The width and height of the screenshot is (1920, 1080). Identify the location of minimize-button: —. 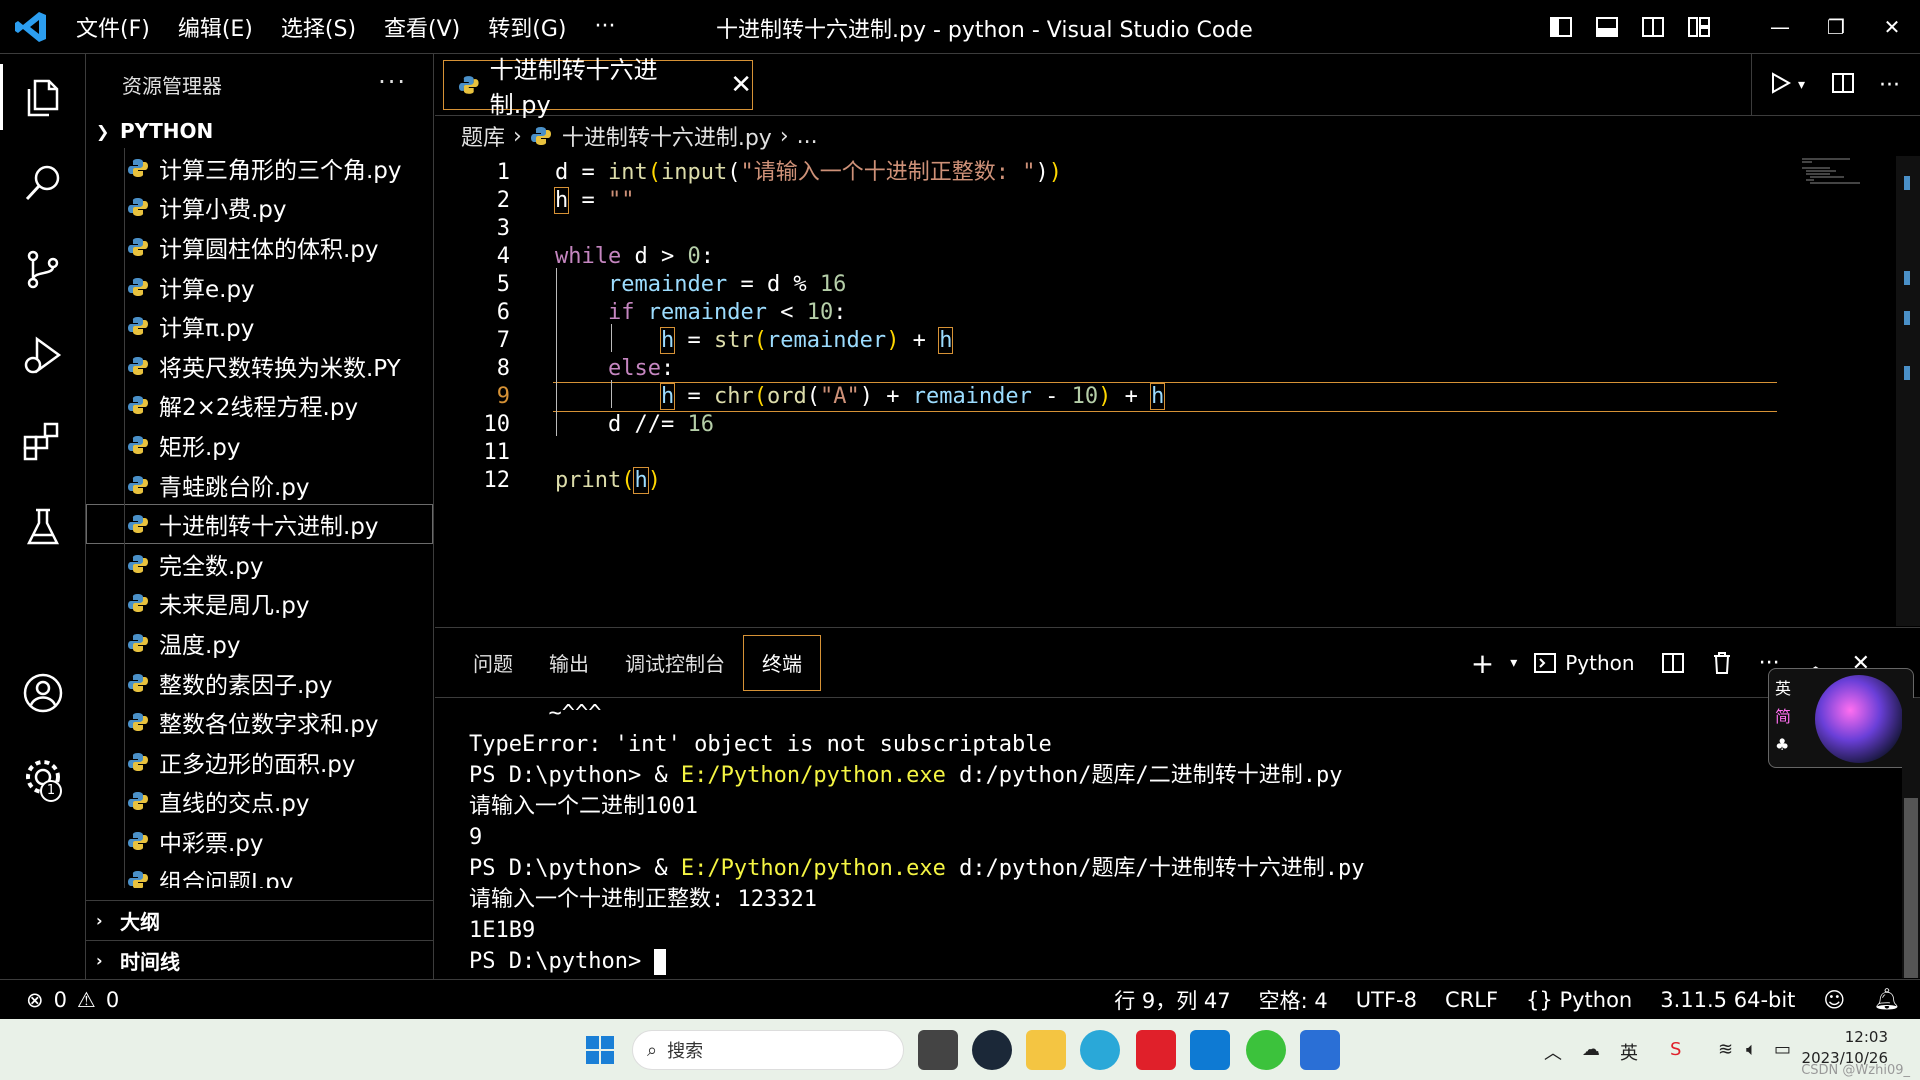
(1780, 27).